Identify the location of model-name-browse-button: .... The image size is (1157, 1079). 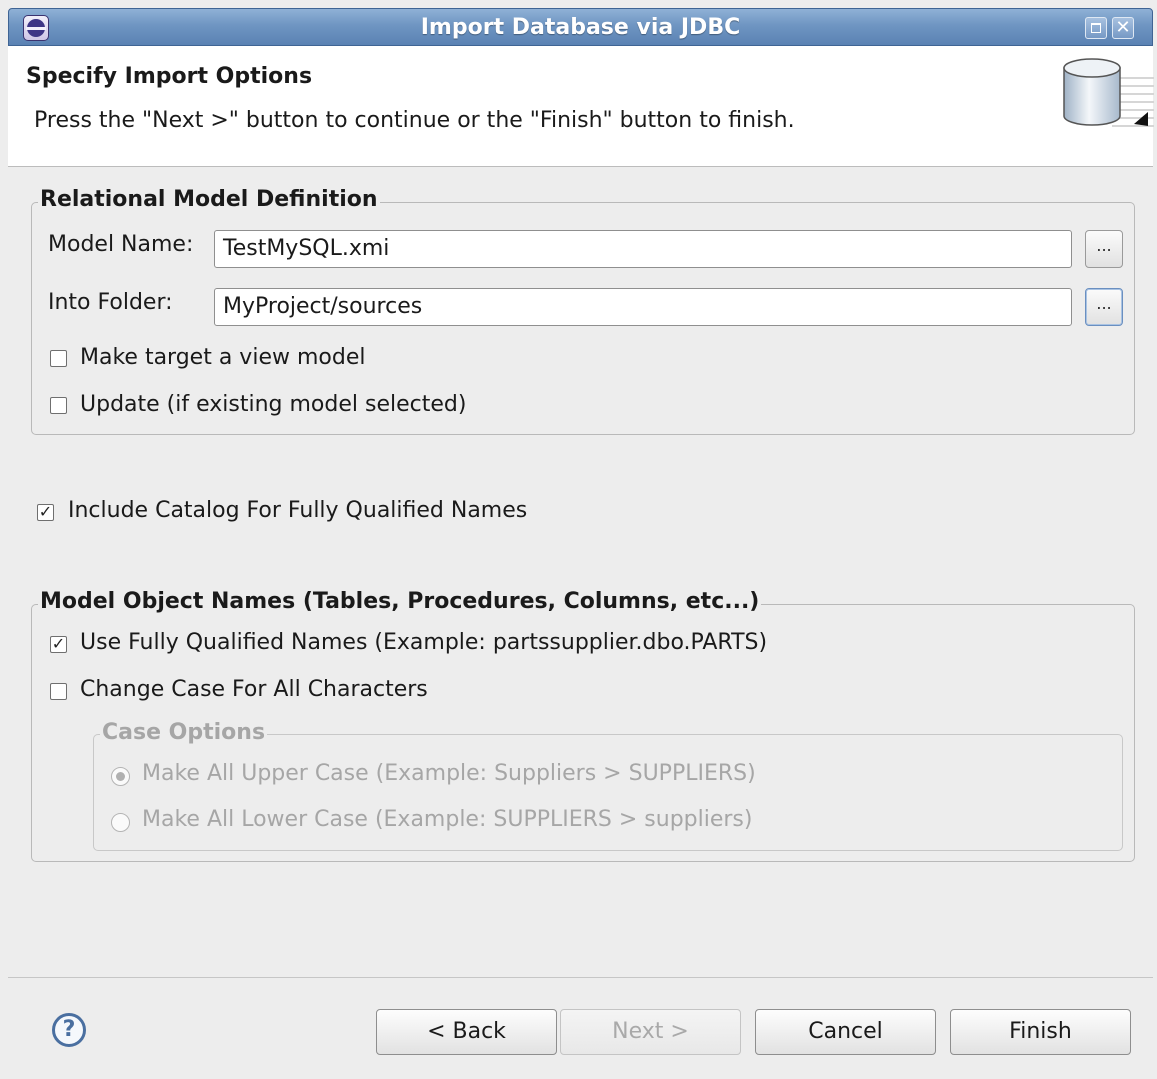
(1104, 249).